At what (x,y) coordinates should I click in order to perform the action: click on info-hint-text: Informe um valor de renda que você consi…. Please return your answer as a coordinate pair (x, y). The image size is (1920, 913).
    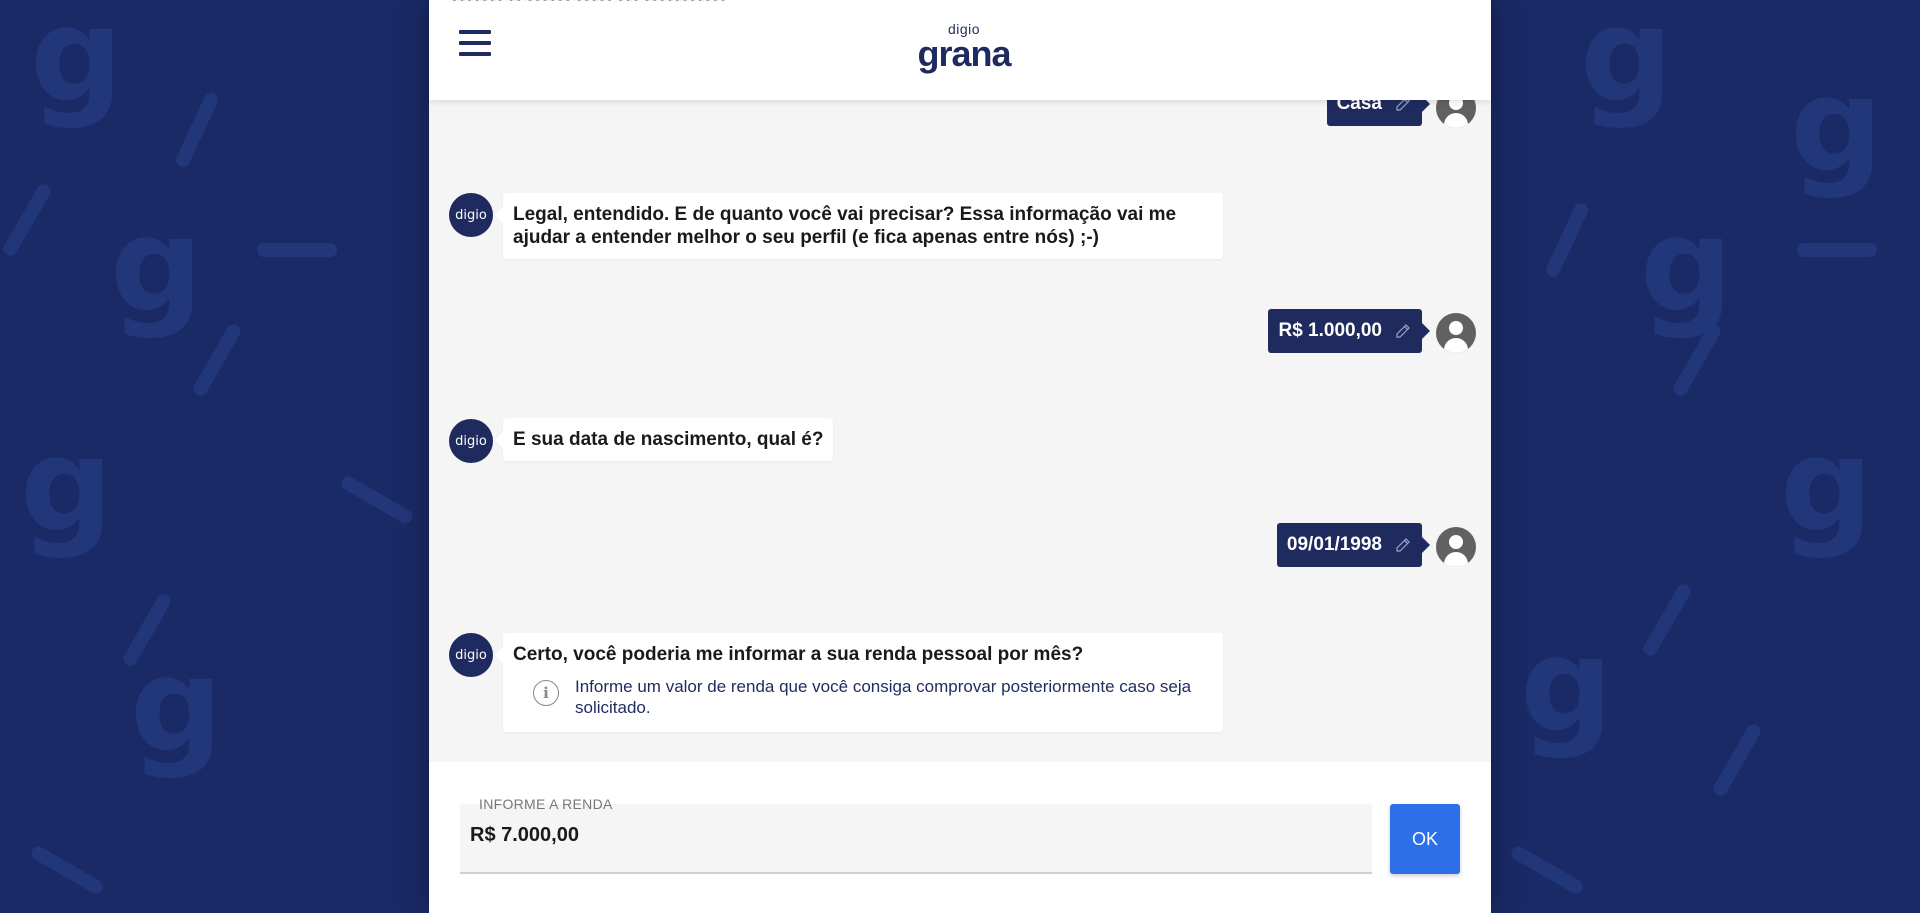
    Looking at the image, I should click on (883, 697).